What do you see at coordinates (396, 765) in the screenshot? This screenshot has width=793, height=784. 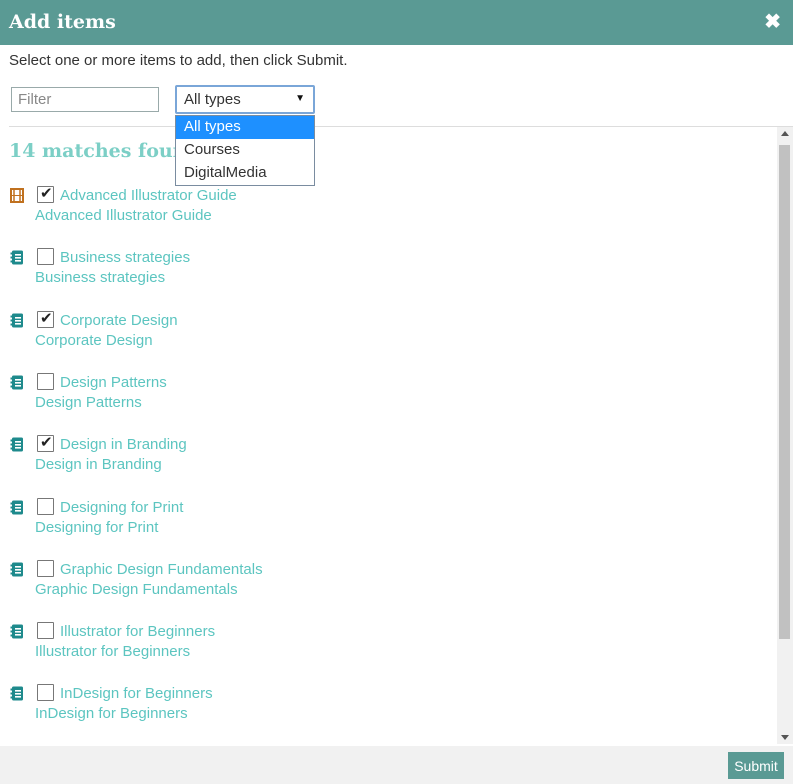 I see `dialog-footer: Submit` at bounding box center [396, 765].